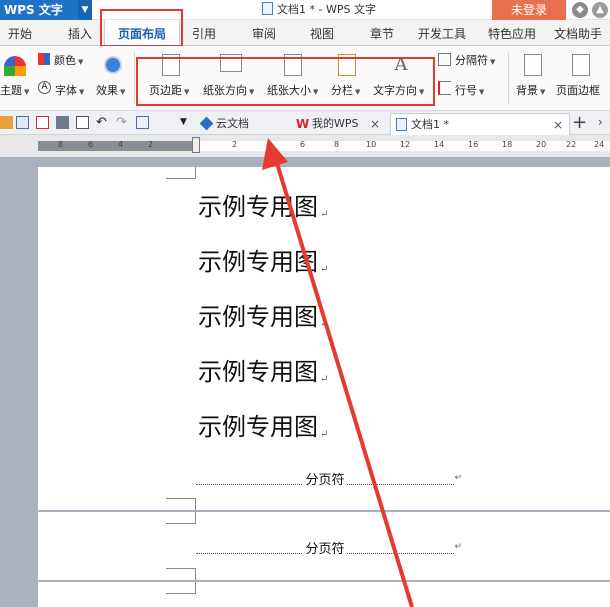  Describe the element at coordinates (275, 154) in the screenshot. I see `arrow-head` at that location.